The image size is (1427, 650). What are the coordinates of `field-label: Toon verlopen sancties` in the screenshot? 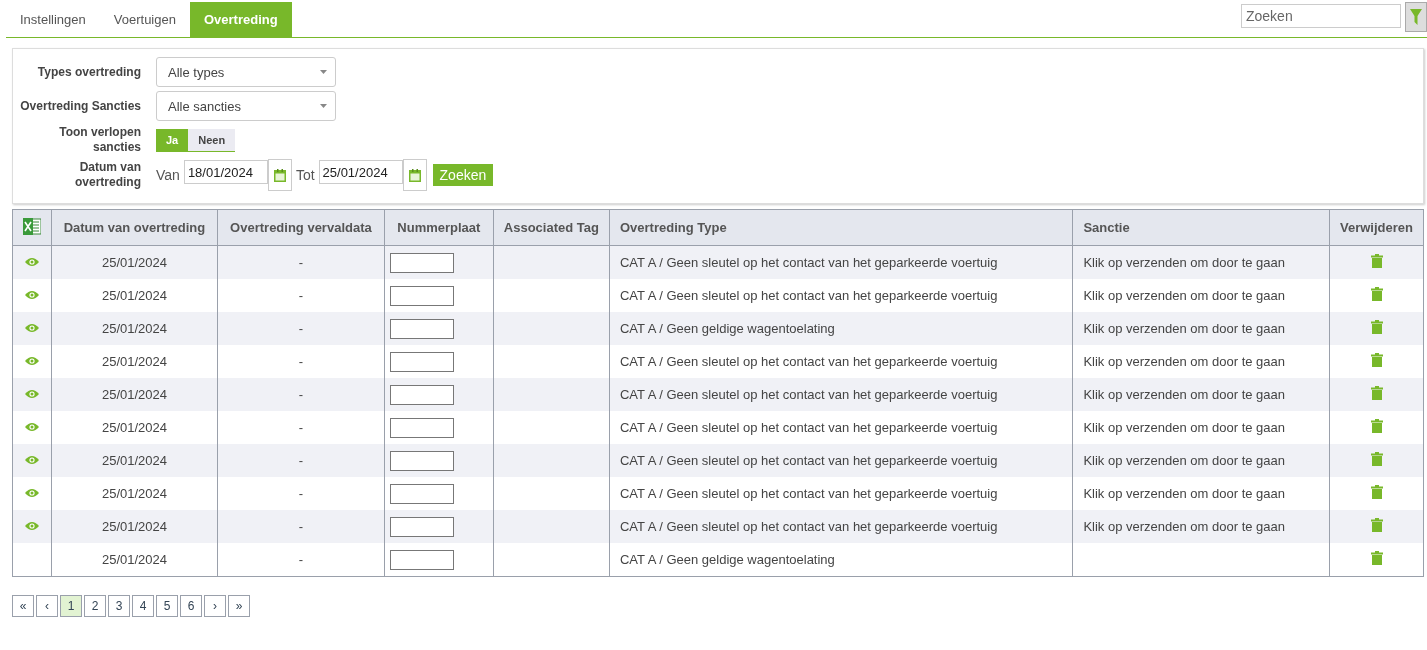 It's located at (99, 140).